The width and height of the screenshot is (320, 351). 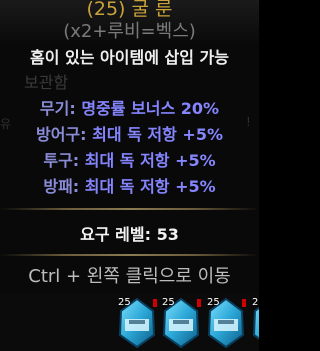 What do you see at coordinates (57, 108) in the screenshot?
I see `mod-slot-label: 무기:` at bounding box center [57, 108].